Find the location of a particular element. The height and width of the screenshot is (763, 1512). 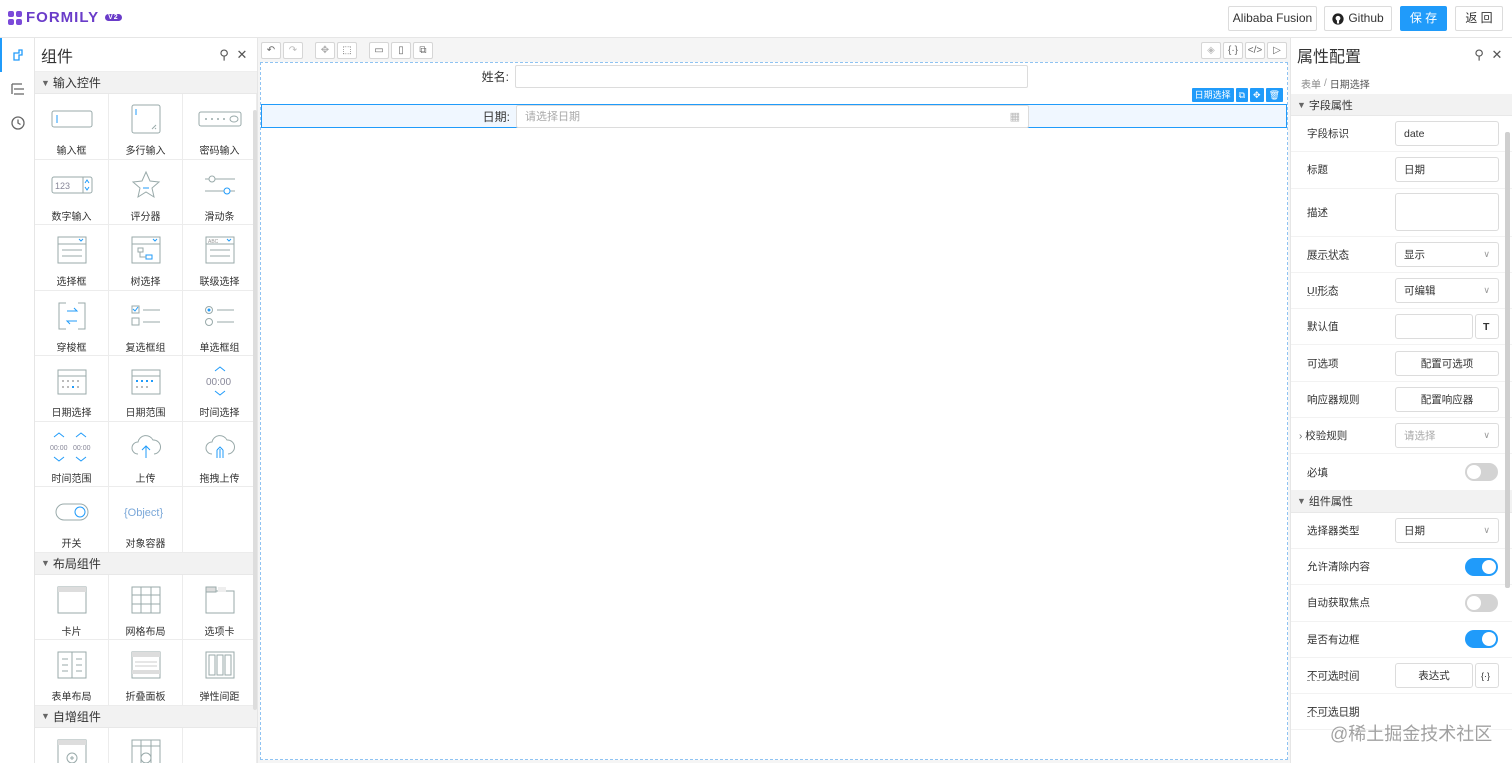

name-input is located at coordinates (771, 76).